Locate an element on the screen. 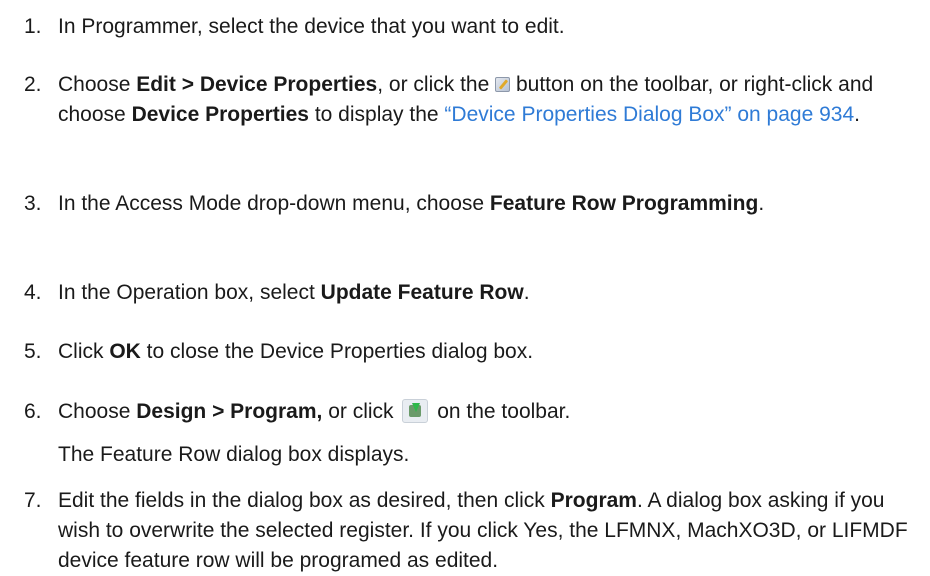  step-number: 4. is located at coordinates (33, 292).